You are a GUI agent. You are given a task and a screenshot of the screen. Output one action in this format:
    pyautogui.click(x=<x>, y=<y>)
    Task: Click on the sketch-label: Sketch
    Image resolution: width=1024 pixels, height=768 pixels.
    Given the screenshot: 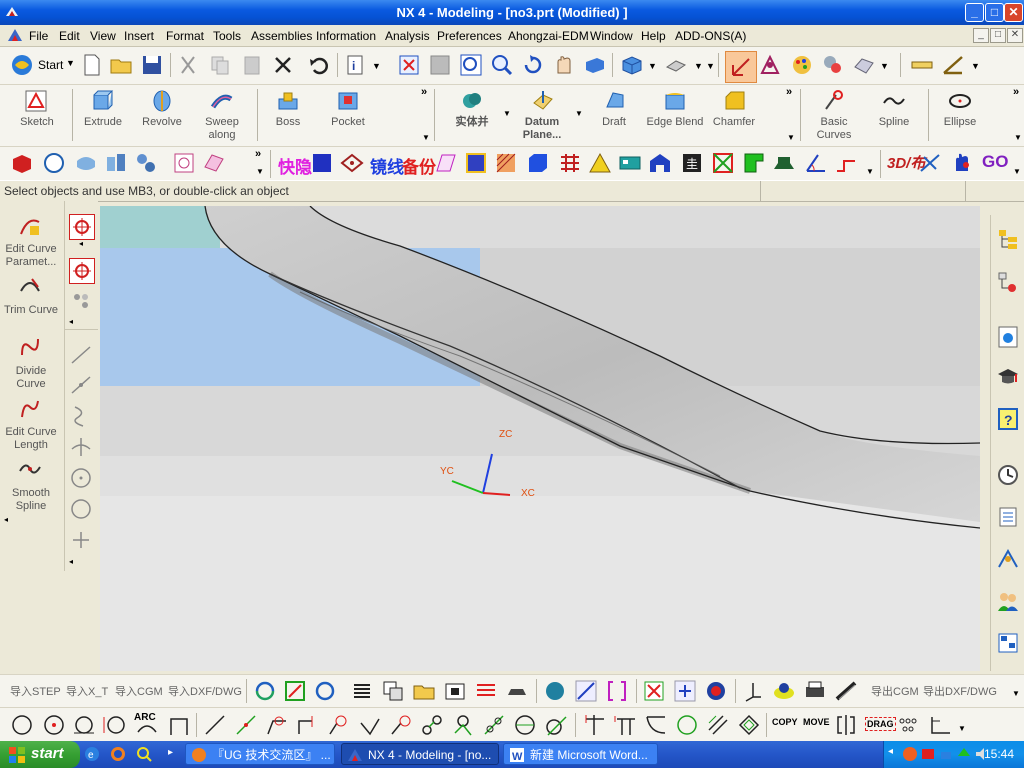 What is the action you would take?
    pyautogui.click(x=37, y=122)
    